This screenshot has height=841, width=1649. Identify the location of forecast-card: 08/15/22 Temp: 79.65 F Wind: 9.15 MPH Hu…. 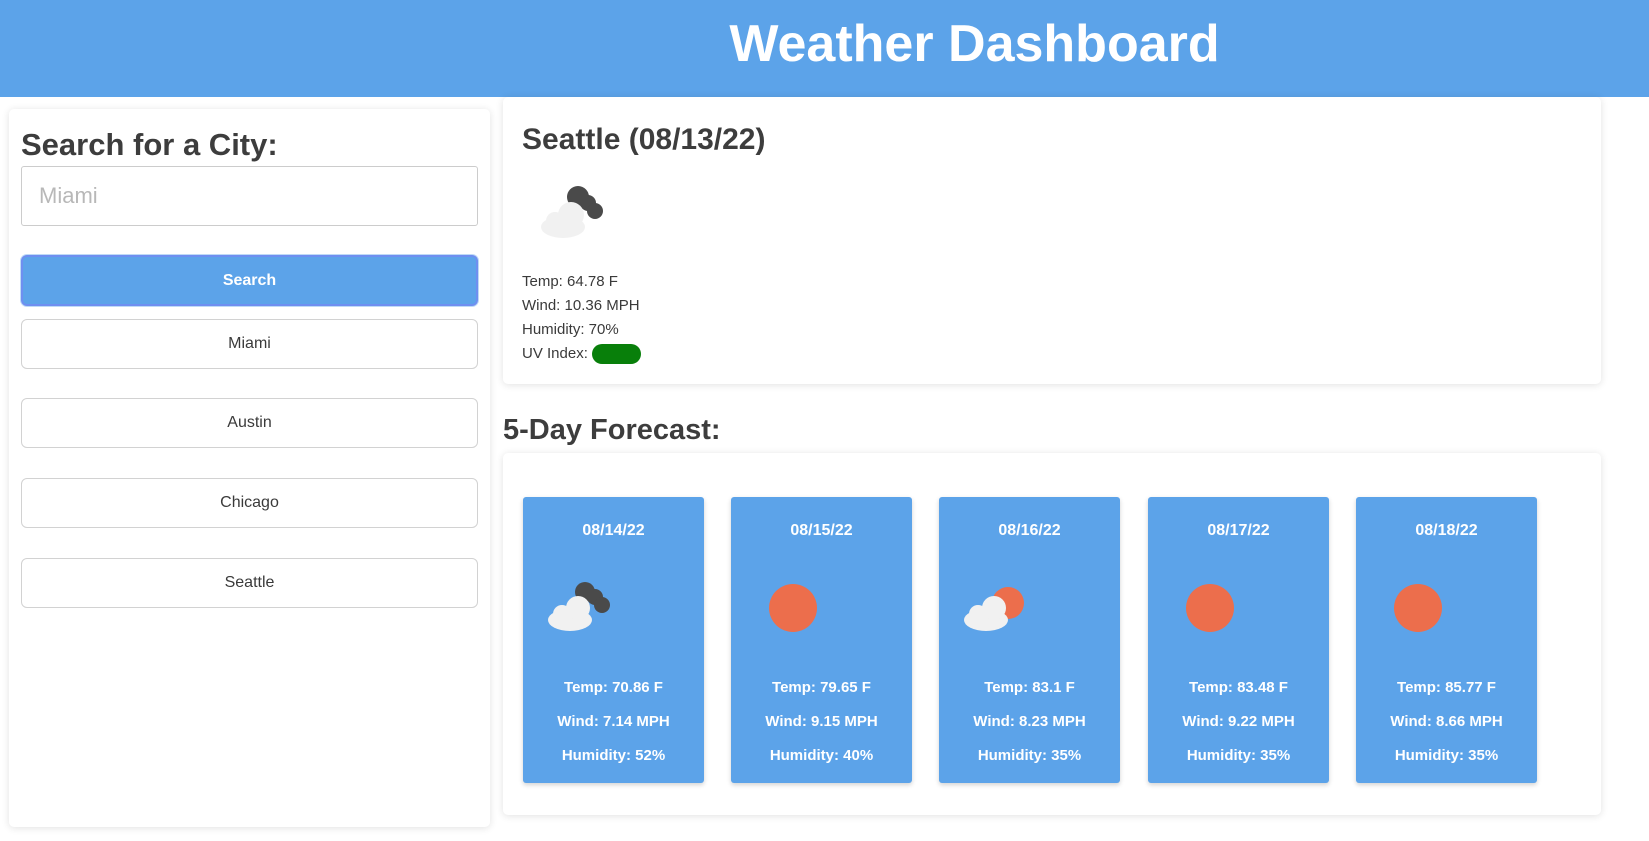
(821, 640).